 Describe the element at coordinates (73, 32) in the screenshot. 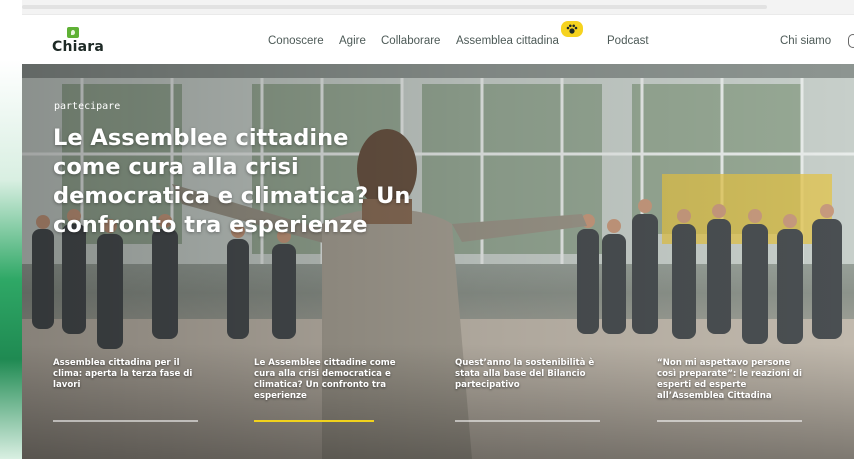

I see `leaf-icon` at that location.